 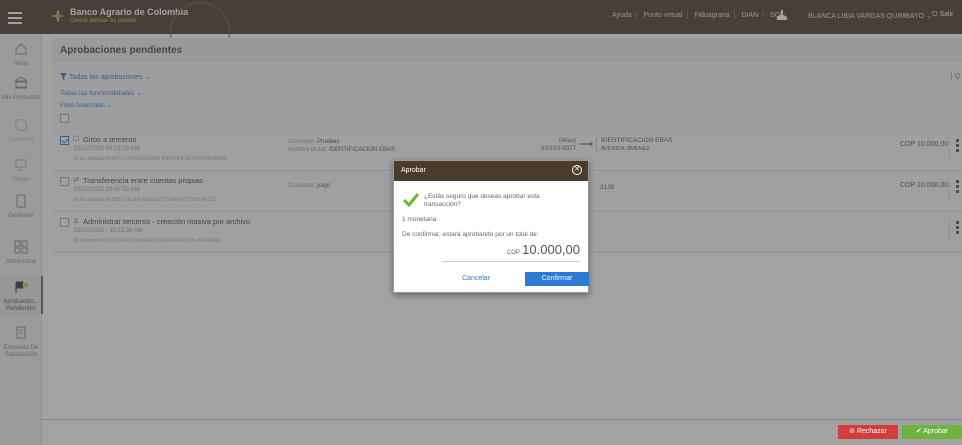 I want to click on dialog-count: 1 monetaria, so click(x=419, y=219).